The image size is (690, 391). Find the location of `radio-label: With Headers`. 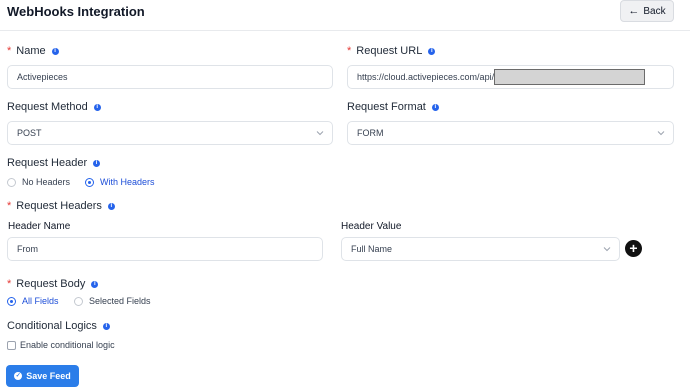

radio-label: With Headers is located at coordinates (127, 182).